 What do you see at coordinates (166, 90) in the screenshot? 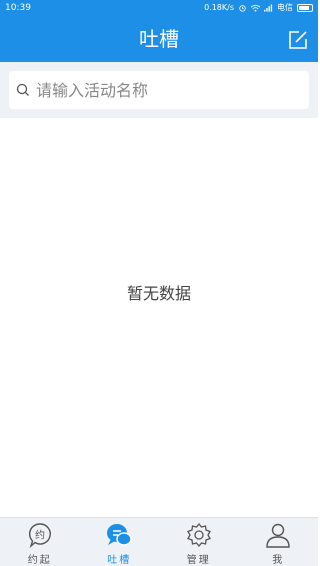
I see `search-input` at bounding box center [166, 90].